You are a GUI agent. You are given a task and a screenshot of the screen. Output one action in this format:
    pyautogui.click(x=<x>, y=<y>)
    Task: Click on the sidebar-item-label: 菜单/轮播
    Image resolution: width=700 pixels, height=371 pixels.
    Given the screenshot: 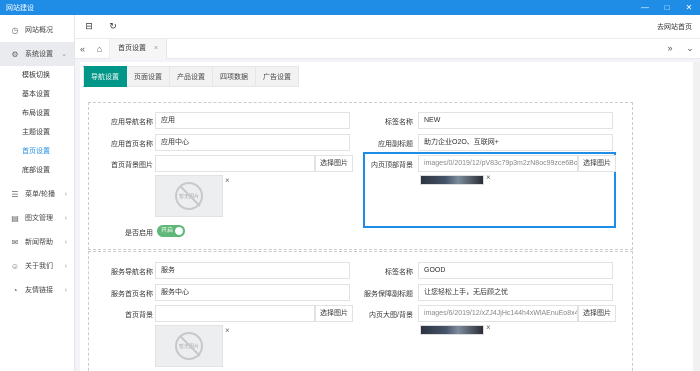 What is the action you would take?
    pyautogui.click(x=40, y=194)
    